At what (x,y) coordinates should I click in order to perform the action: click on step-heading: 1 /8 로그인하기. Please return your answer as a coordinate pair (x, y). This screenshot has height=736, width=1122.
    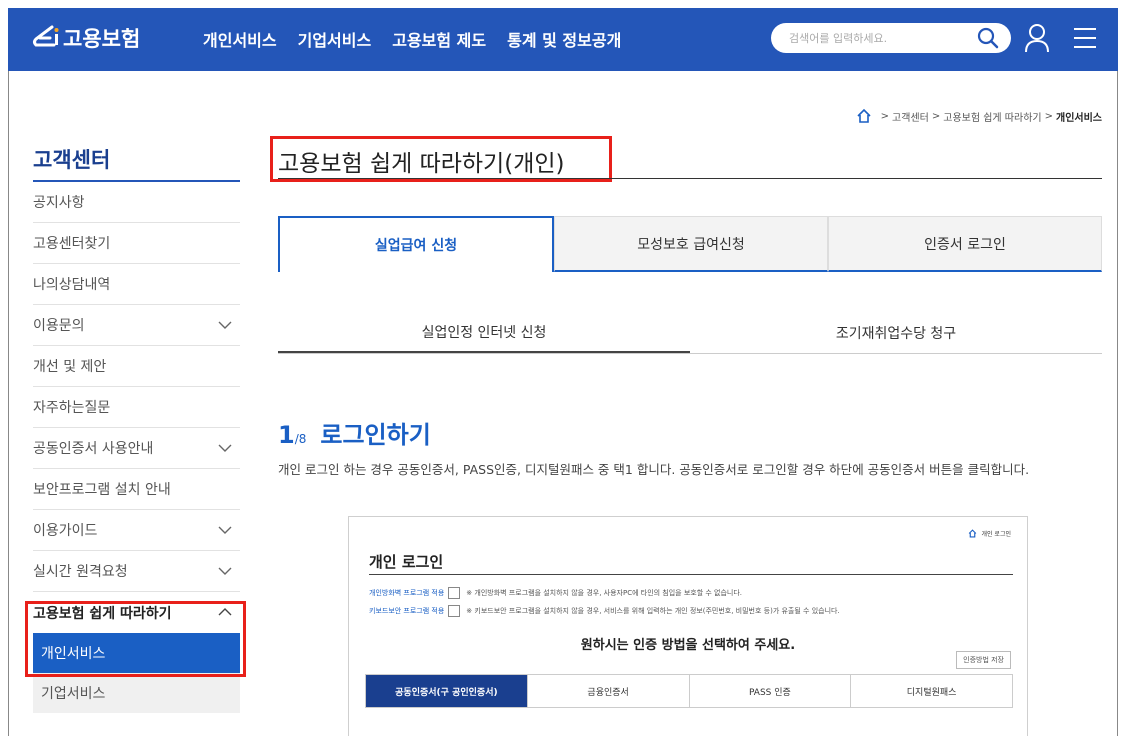
    Looking at the image, I should click on (354, 432).